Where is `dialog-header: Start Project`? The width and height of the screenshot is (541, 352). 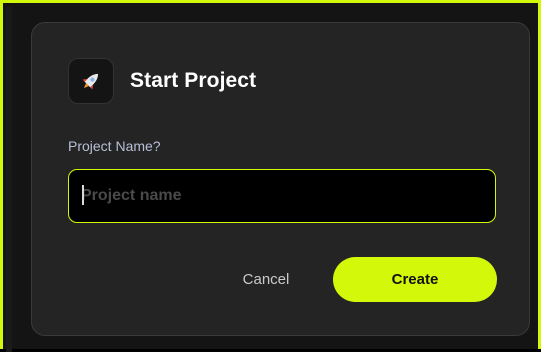
dialog-header: Start Project is located at coordinates (162, 81).